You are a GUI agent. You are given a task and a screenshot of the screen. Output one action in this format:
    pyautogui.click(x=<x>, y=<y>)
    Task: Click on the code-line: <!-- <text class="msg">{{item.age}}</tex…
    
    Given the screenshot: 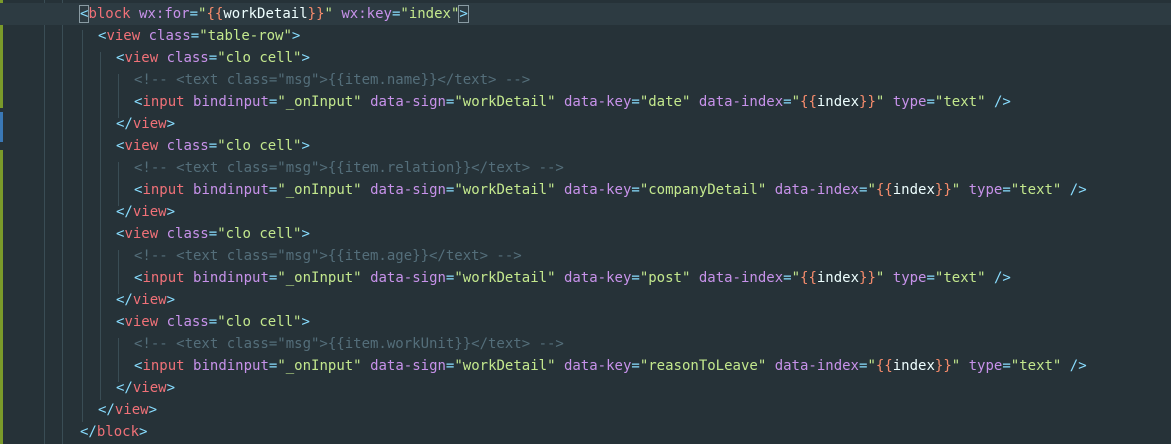 What is the action you would take?
    pyautogui.click(x=585, y=256)
    